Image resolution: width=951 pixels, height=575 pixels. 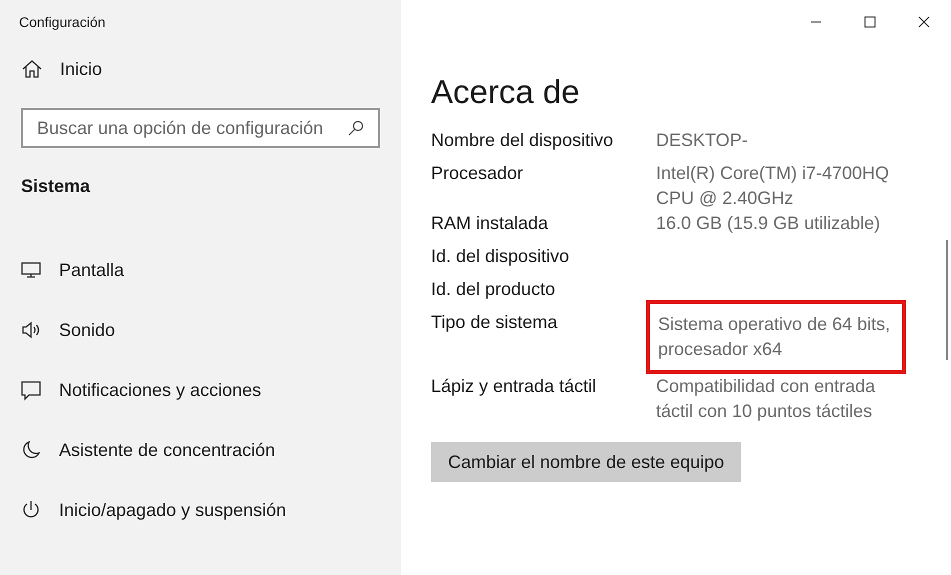 What do you see at coordinates (31, 330) in the screenshot?
I see `speaker-icon` at bounding box center [31, 330].